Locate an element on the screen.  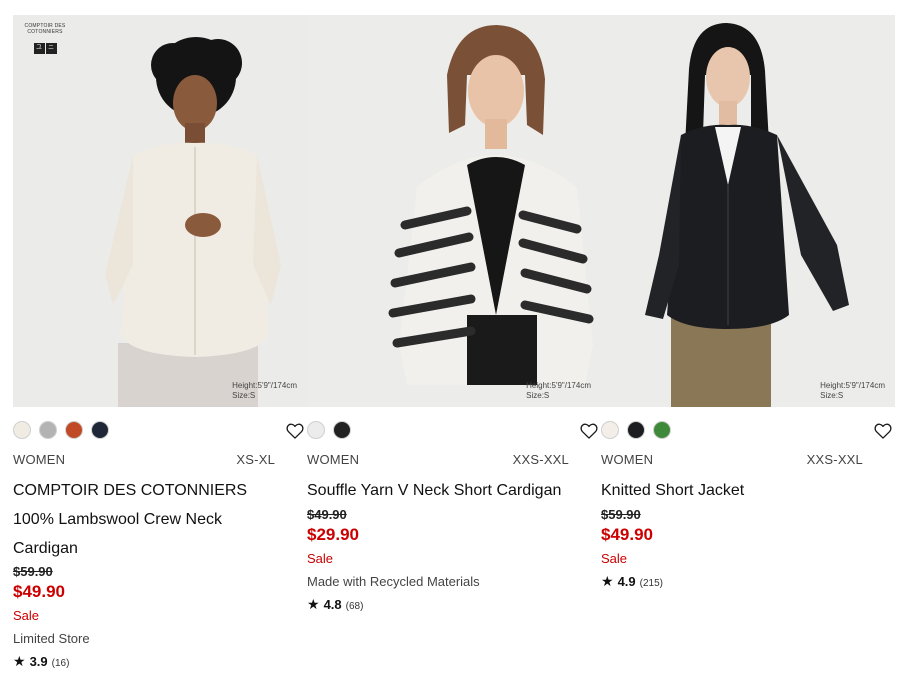
product-name: Souffle Yarn V Neck Short Cardigan is located at coordinates (442, 490).